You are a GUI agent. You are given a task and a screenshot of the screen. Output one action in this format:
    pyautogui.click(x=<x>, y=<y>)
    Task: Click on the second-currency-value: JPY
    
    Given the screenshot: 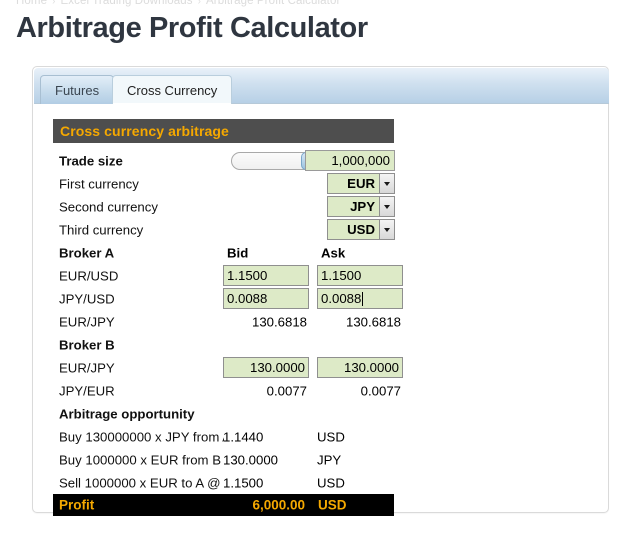 What is the action you would take?
    pyautogui.click(x=362, y=206)
    